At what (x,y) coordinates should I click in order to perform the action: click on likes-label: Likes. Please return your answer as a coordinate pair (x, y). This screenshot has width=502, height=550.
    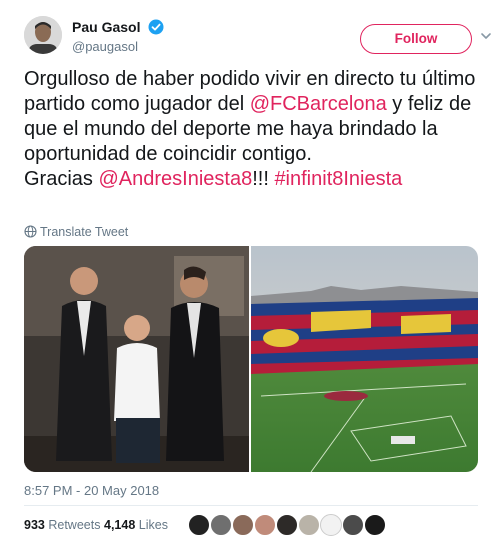
    Looking at the image, I should click on (153, 525).